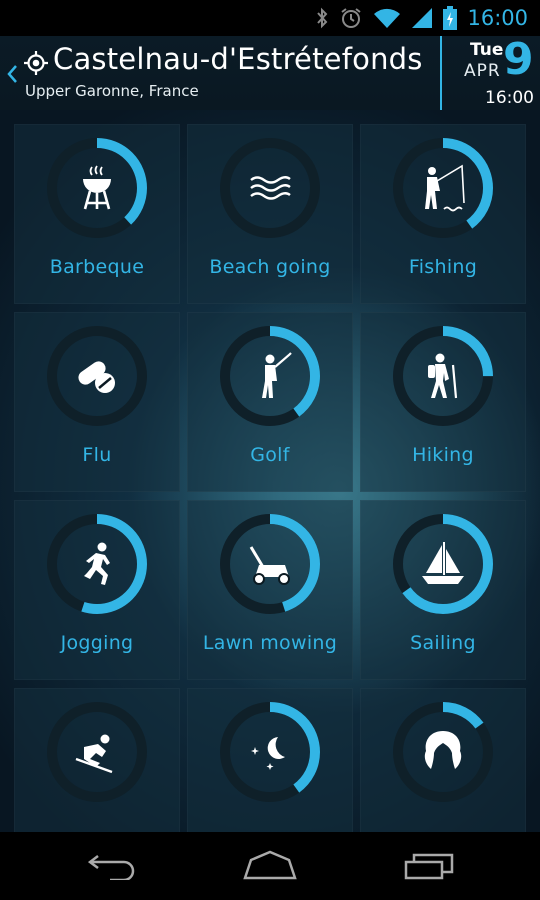 This screenshot has width=540, height=900. I want to click on activity-label: Flu, so click(97, 455).